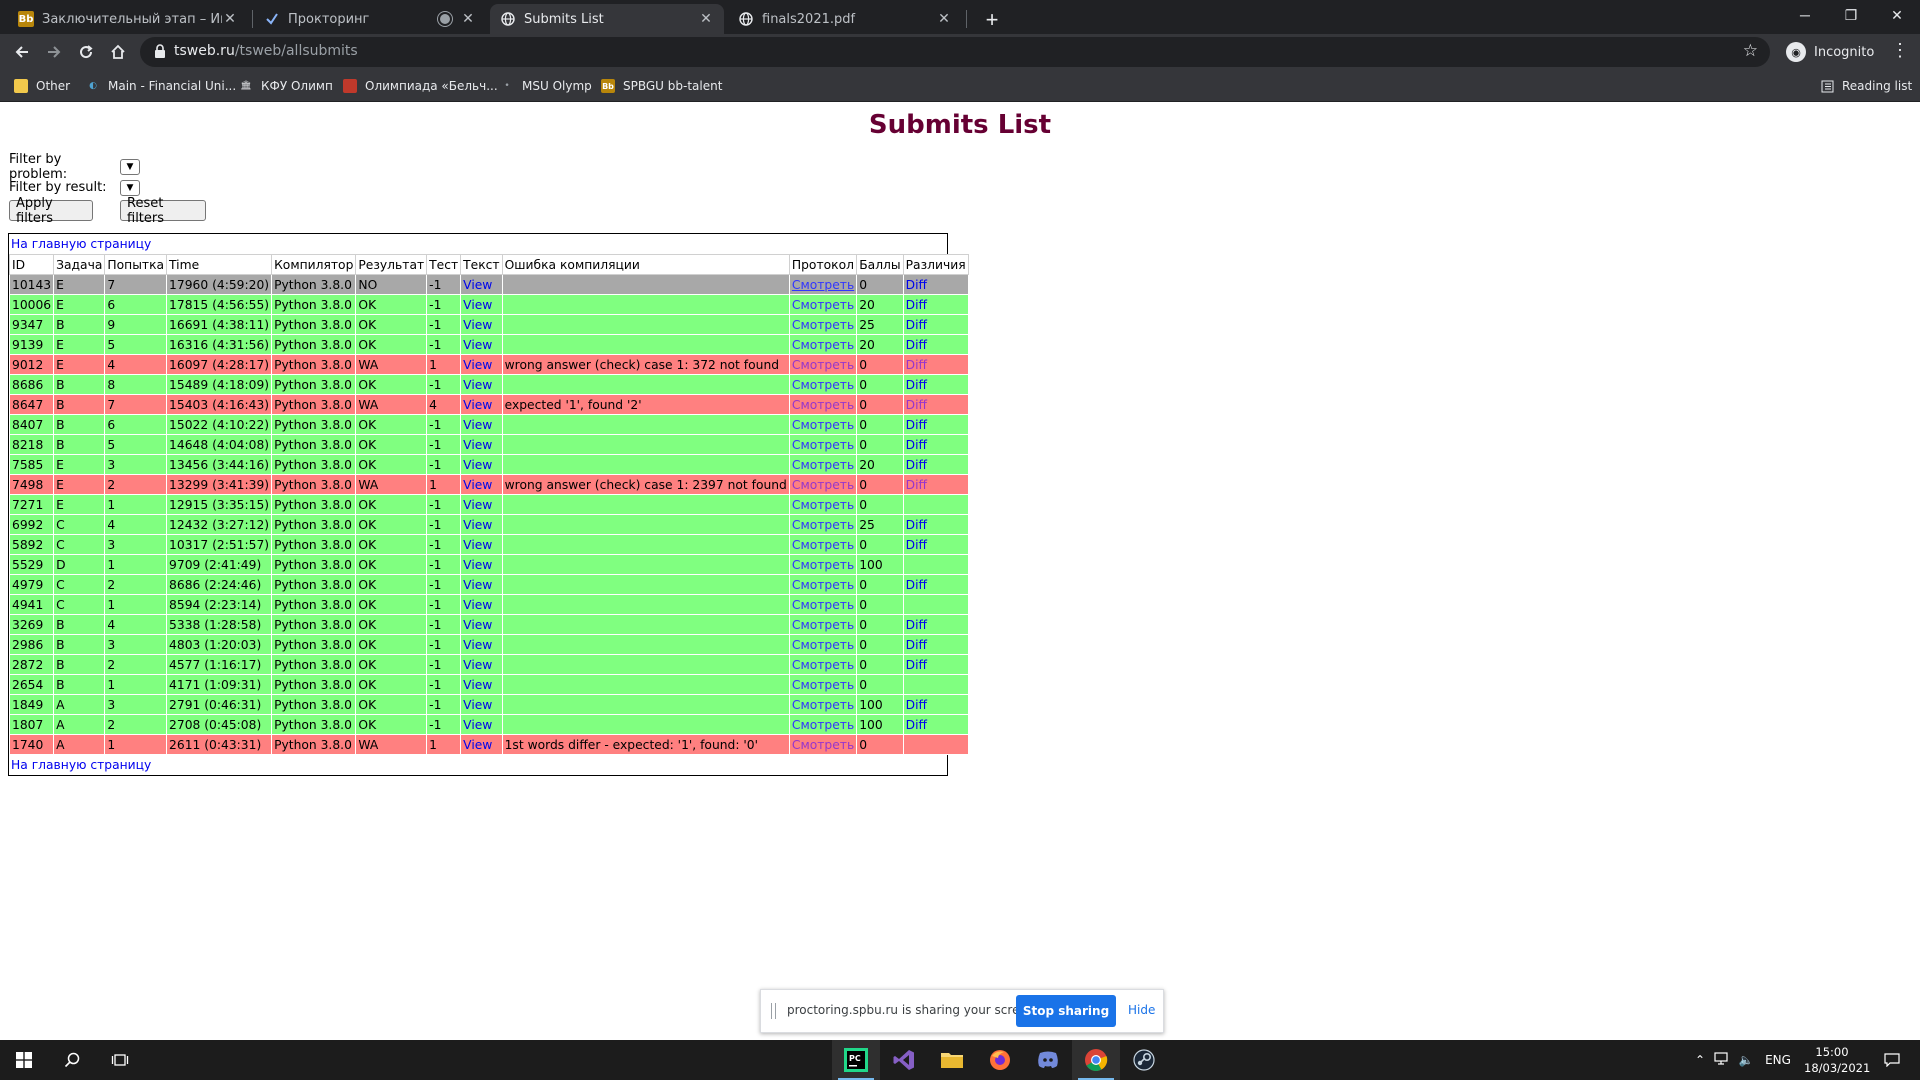 The width and height of the screenshot is (1920, 1080). I want to click on restore-button: ❐, so click(1851, 15).